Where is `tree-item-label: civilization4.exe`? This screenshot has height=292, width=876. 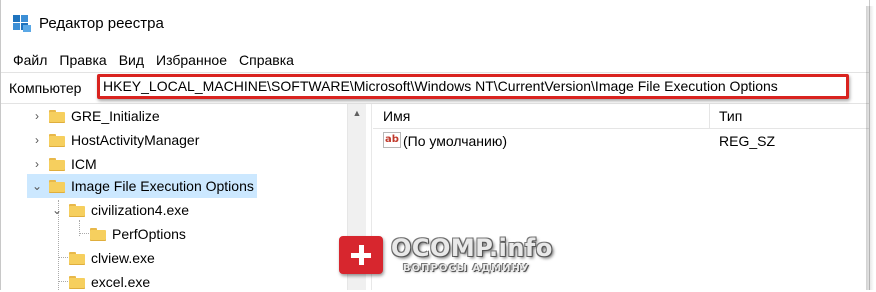 tree-item-label: civilization4.exe is located at coordinates (140, 210).